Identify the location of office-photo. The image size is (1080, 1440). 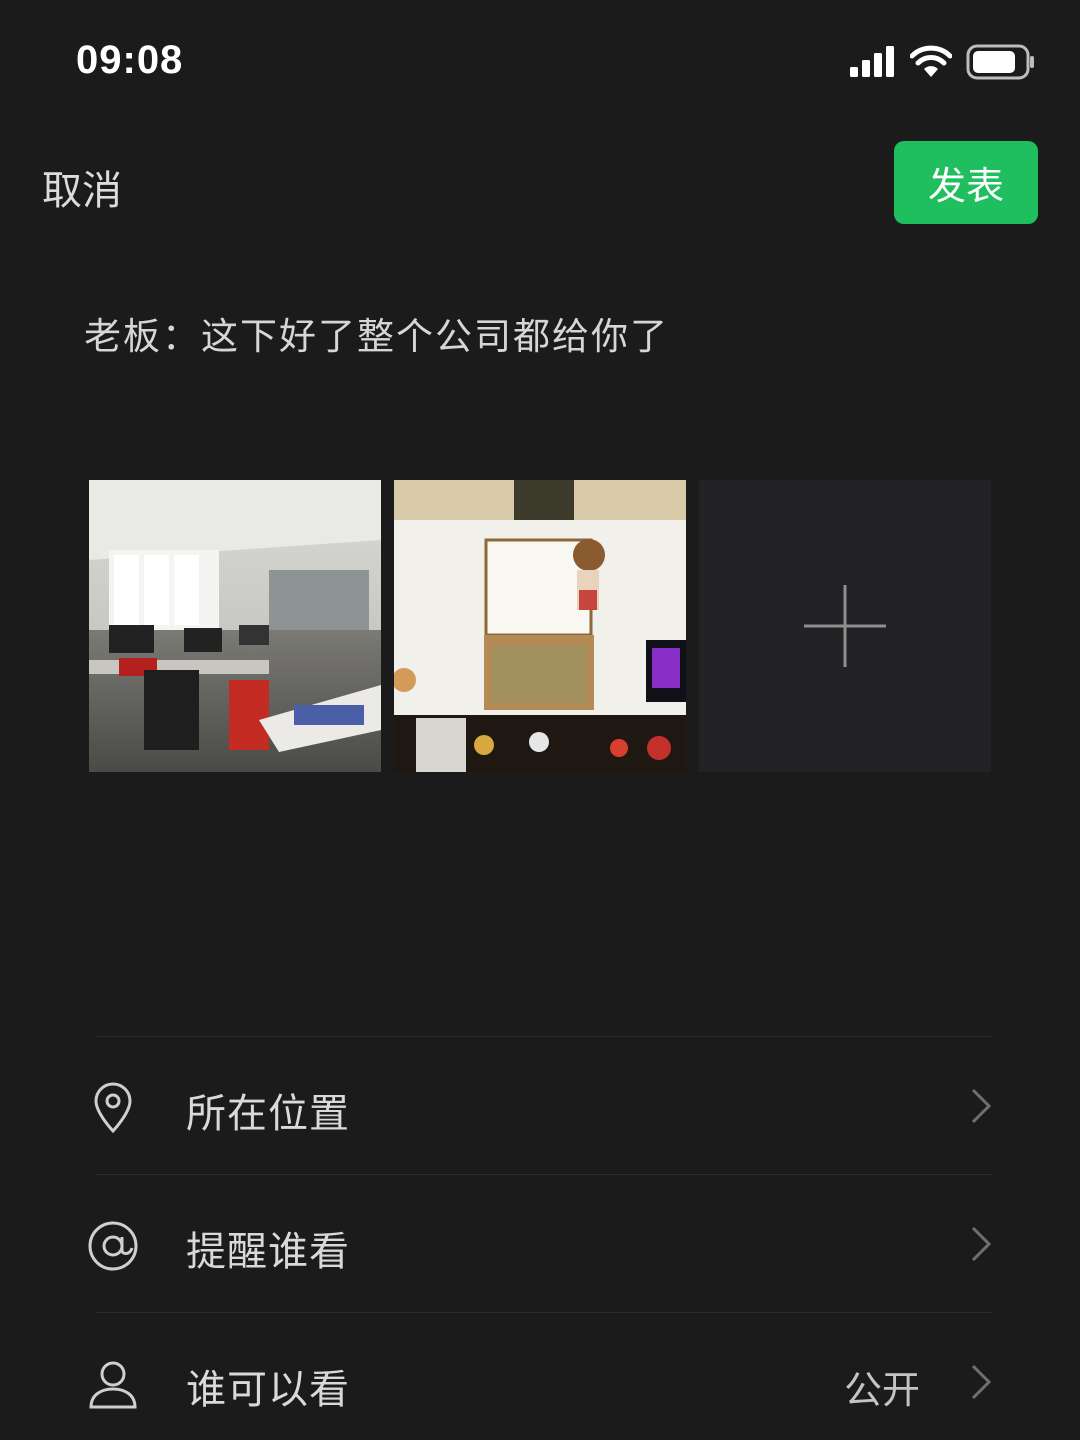
(235, 626).